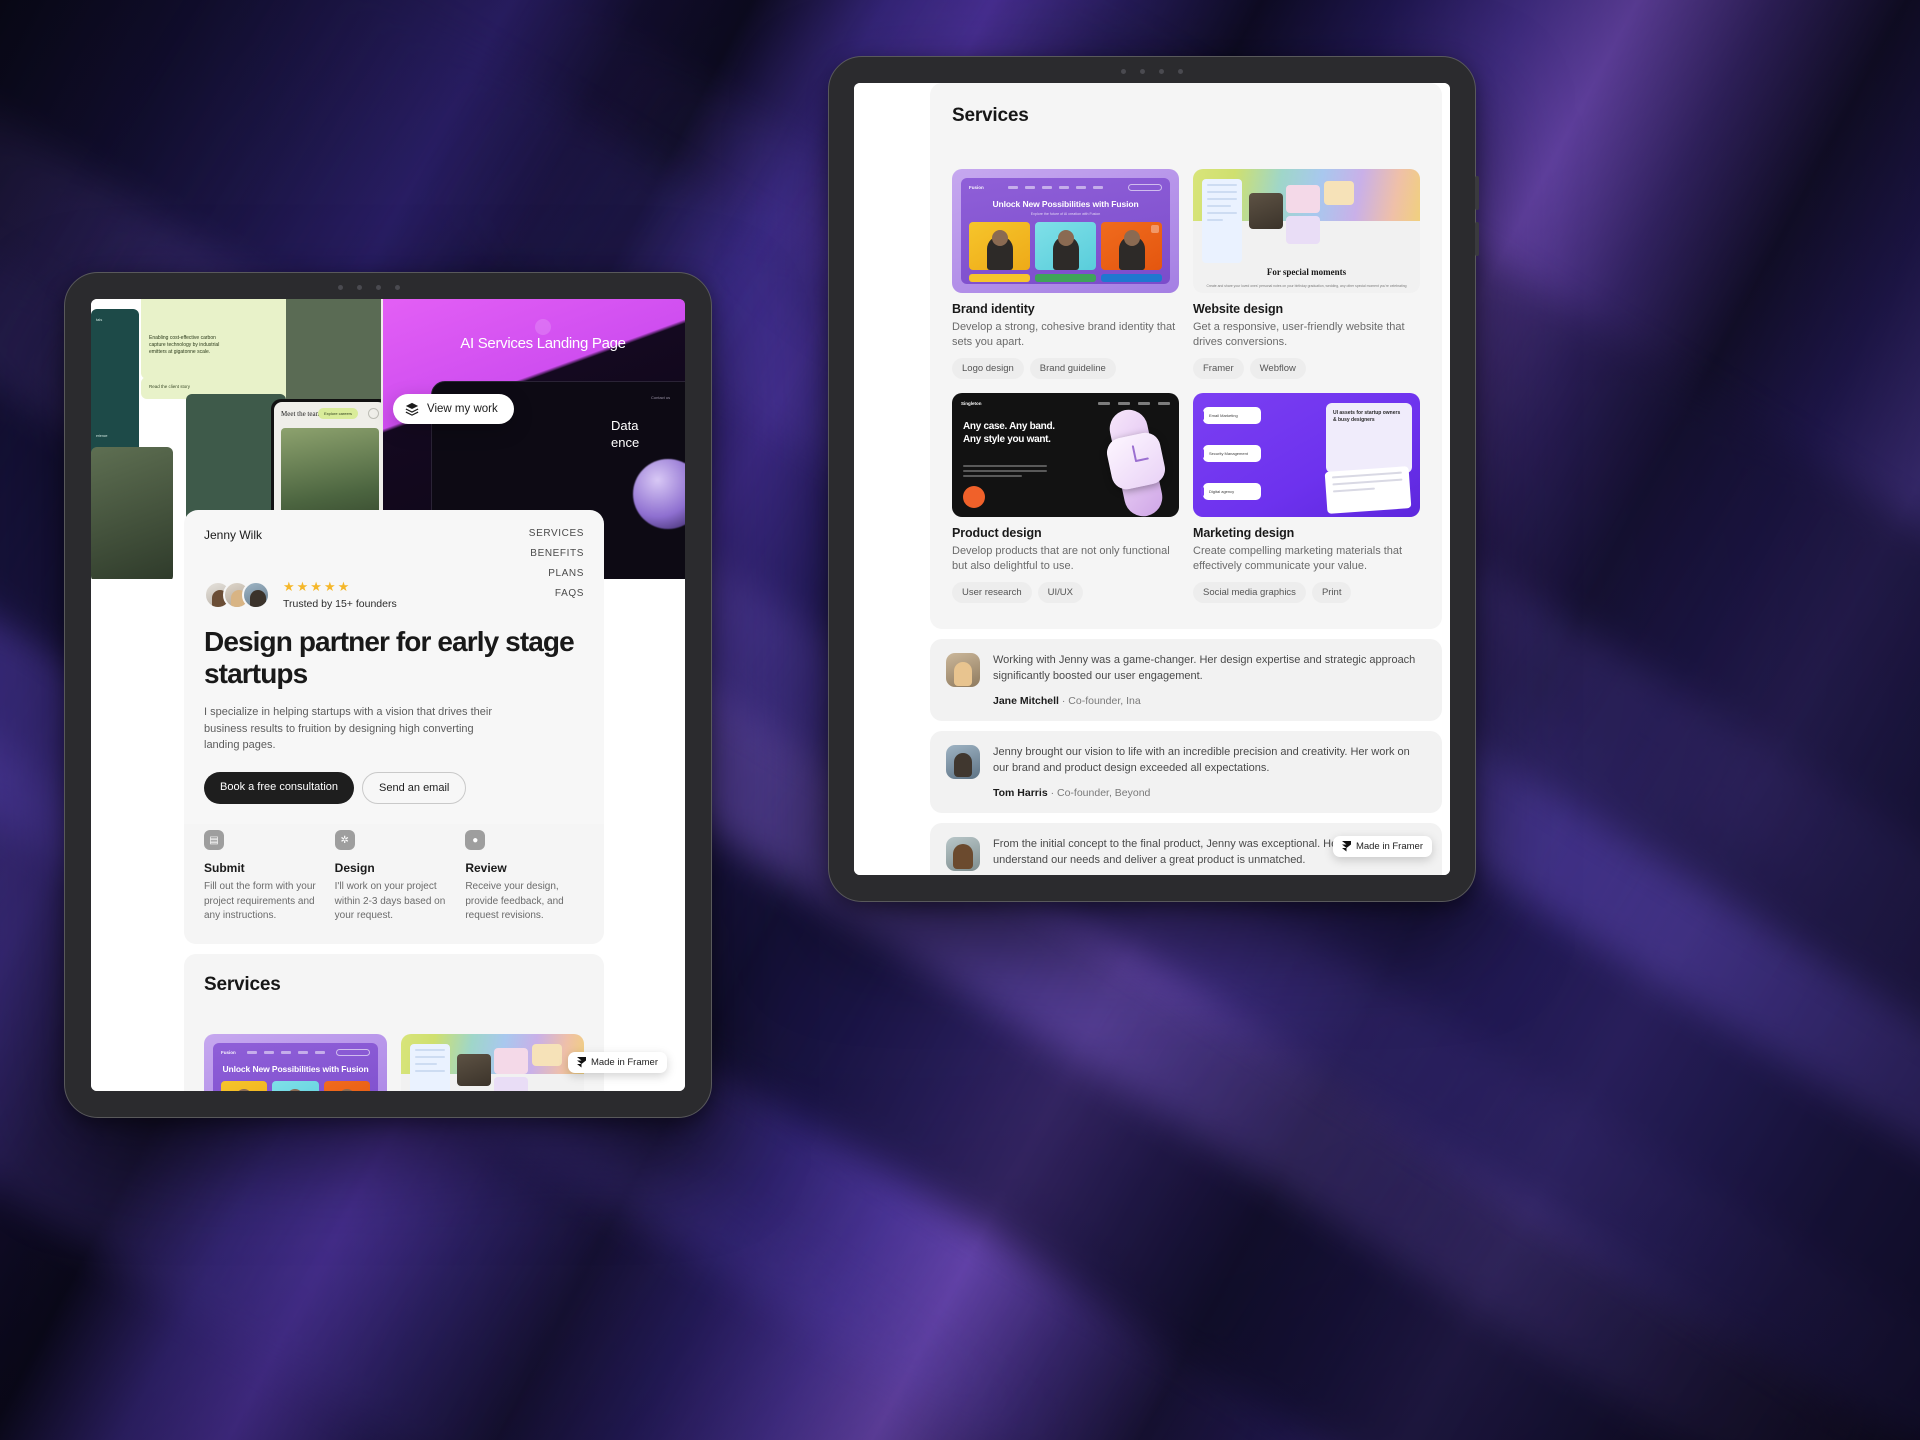  What do you see at coordinates (1209, 701) in the screenshot?
I see `testimonial-author: Jane Mitchell · Co-founder, Ina` at bounding box center [1209, 701].